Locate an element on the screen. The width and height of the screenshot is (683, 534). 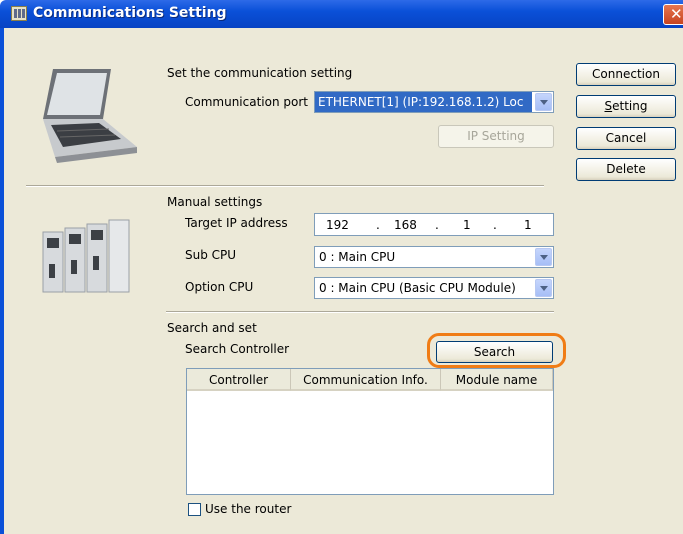
setting-button: Setting is located at coordinates (626, 106).